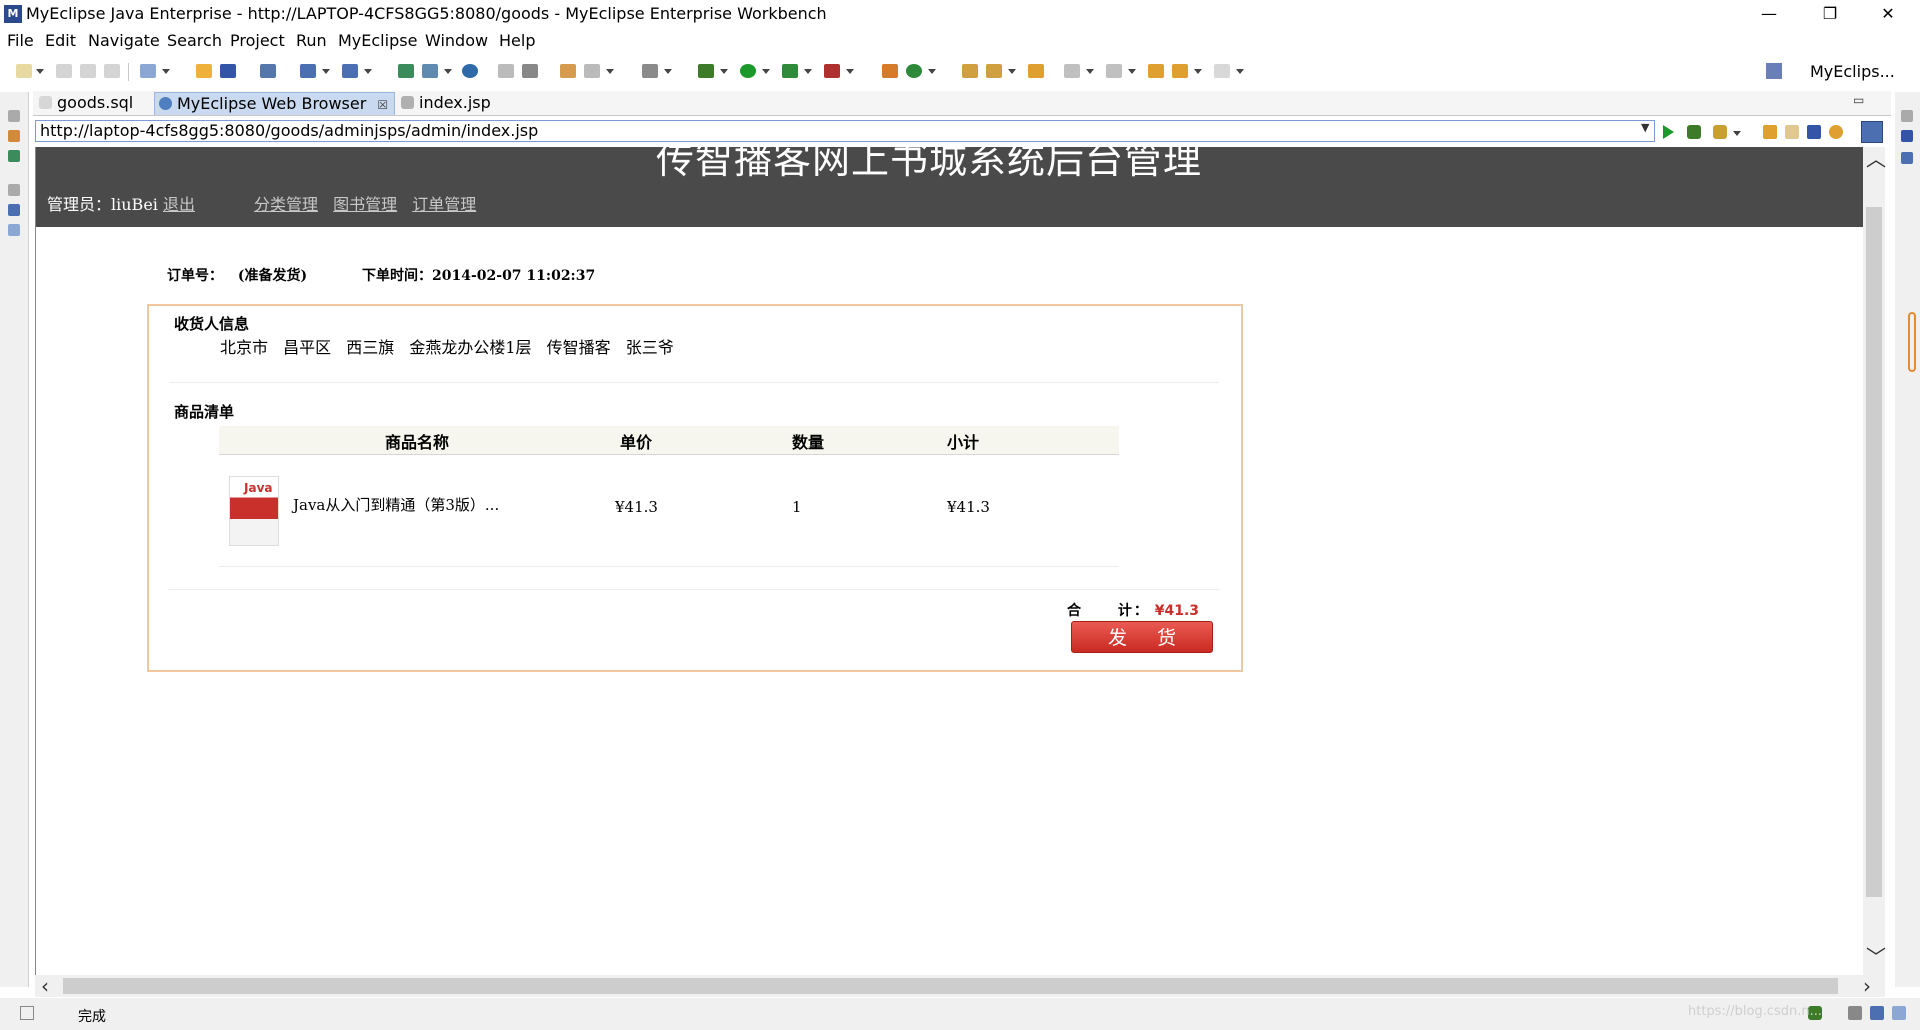  I want to click on outline-view-icon, so click(1907, 158).